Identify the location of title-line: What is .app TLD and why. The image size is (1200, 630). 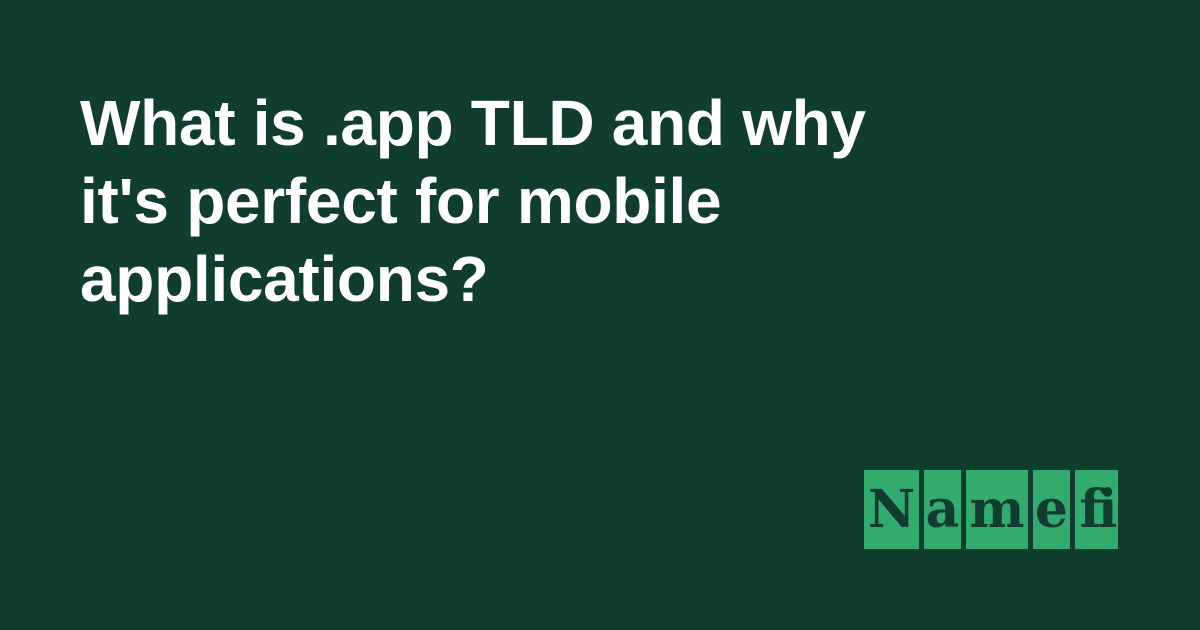
(473, 123).